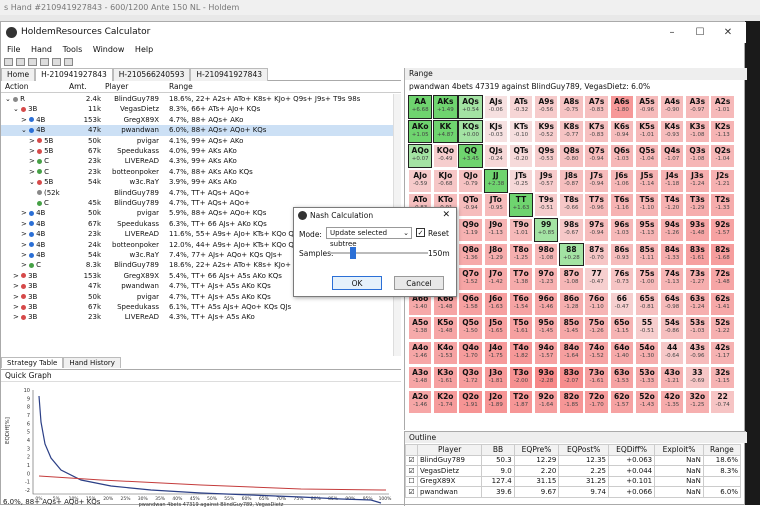 The image size is (760, 507). I want to click on range-cell: QTo -0.94, so click(470, 205).